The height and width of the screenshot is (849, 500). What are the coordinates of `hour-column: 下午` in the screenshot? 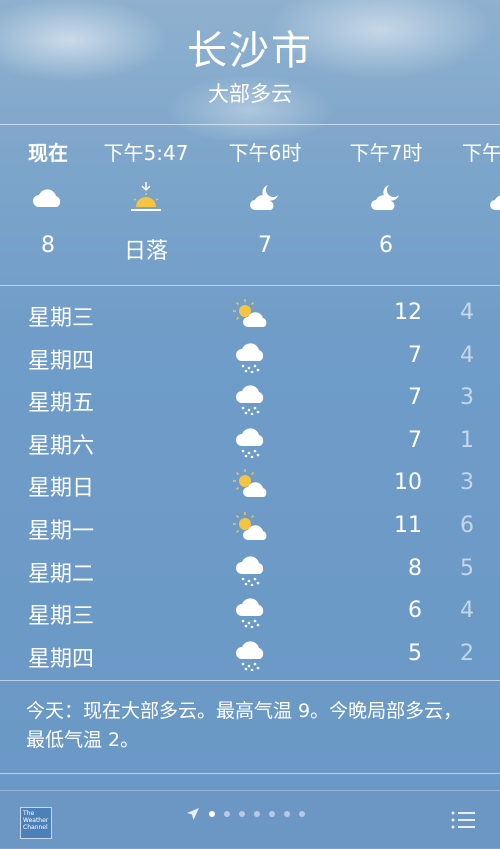 It's located at (470, 179).